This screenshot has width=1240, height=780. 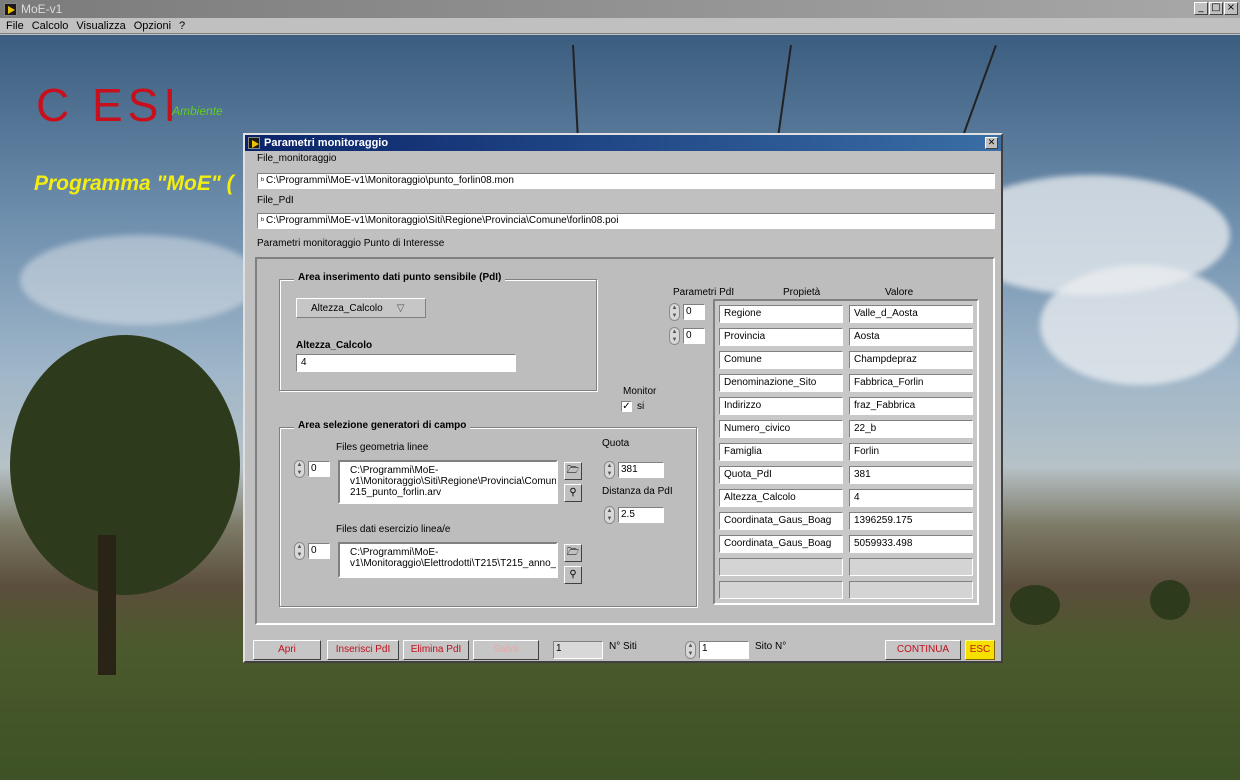 I want to click on tree-trunk, so click(x=107, y=605).